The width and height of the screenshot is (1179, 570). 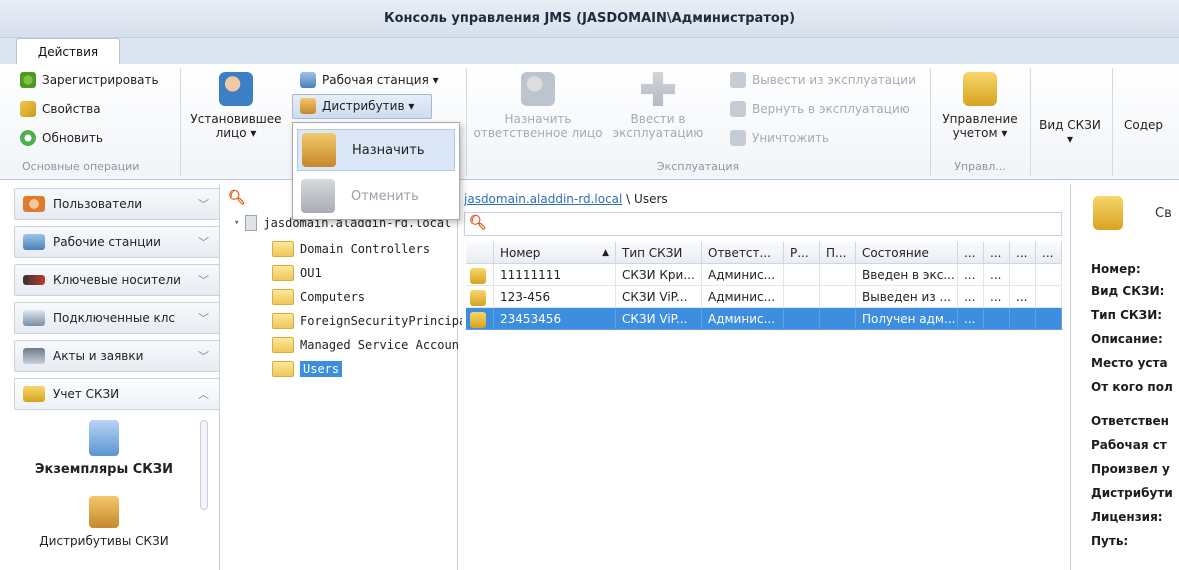 What do you see at coordinates (61, 138) in the screenshot?
I see `refresh-button: Обновить` at bounding box center [61, 138].